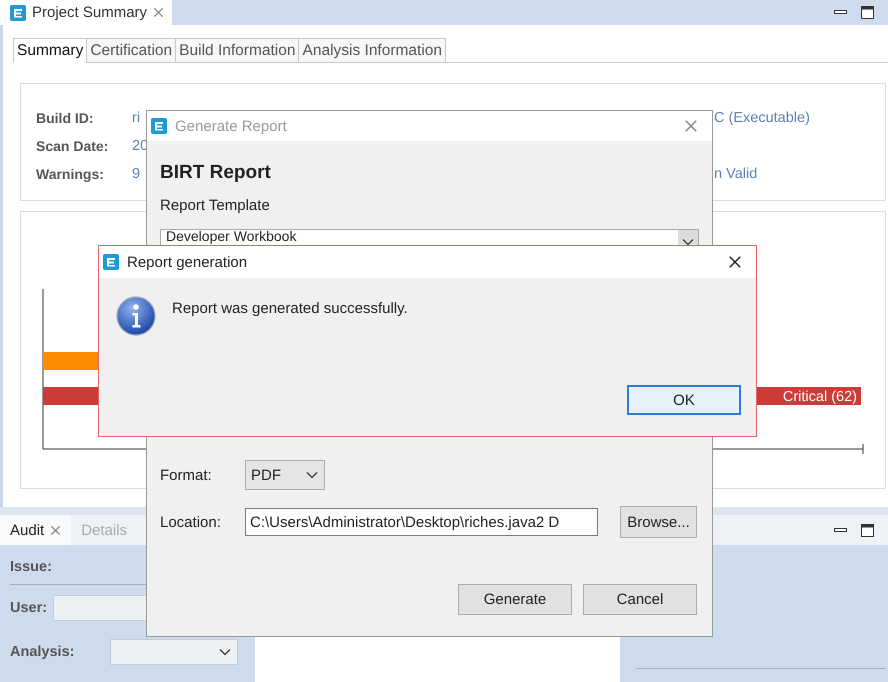 This screenshot has width=888, height=682. I want to click on dialog-heading: BIRT Report, so click(216, 173).